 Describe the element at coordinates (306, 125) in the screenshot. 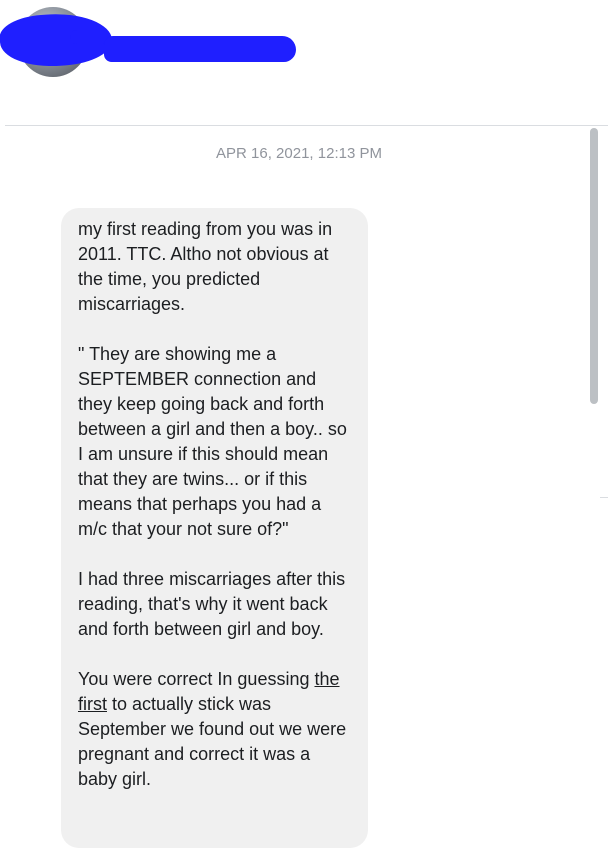

I see `header-divider` at that location.